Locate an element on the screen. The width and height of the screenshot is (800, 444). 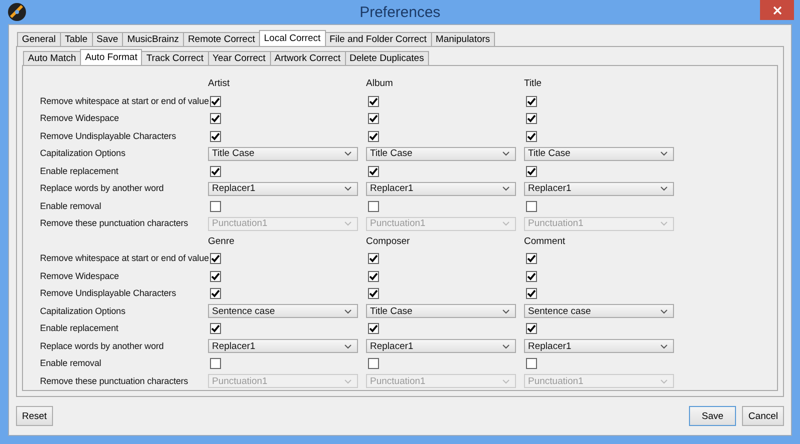
column-header: Artist is located at coordinates (219, 84).